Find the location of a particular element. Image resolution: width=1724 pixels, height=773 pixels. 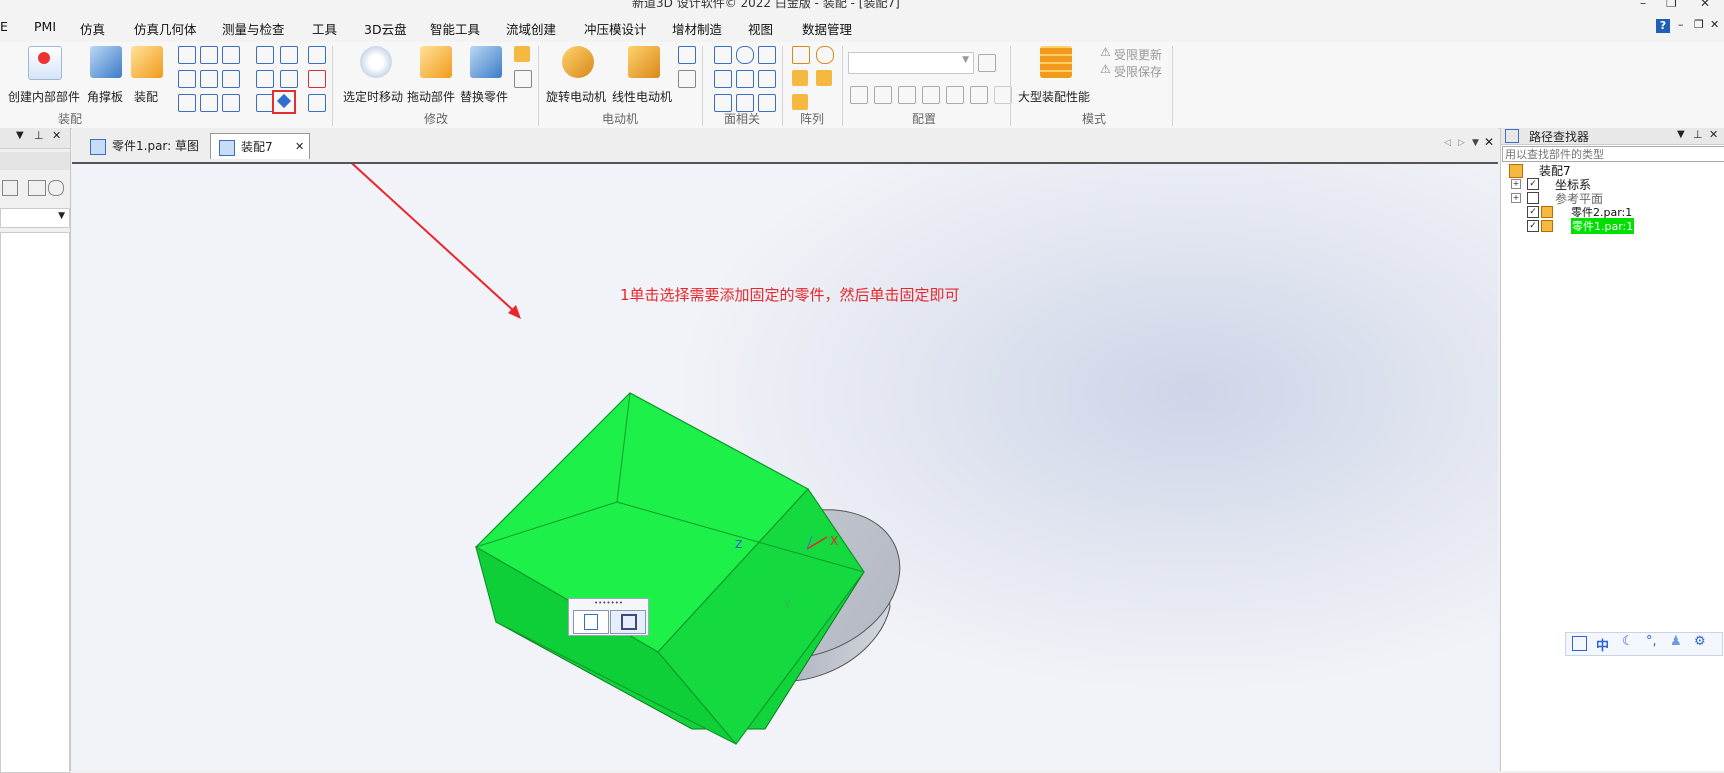

large-assembly-button: 大型装配性能 is located at coordinates (1054, 96).